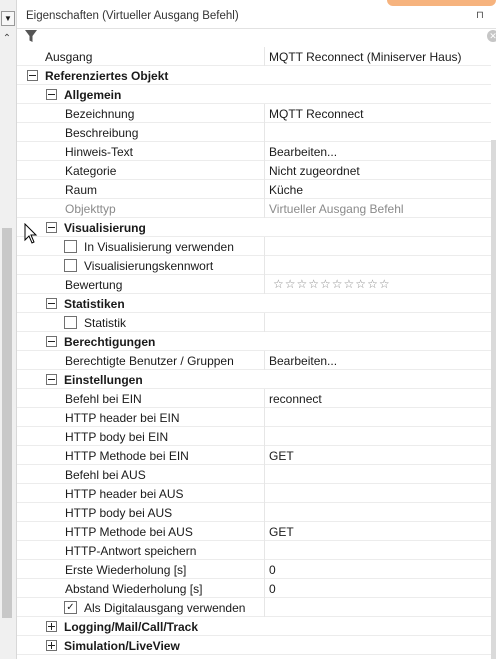 The width and height of the screenshot is (496, 659). I want to click on category-label: Statistiken, so click(94, 304).